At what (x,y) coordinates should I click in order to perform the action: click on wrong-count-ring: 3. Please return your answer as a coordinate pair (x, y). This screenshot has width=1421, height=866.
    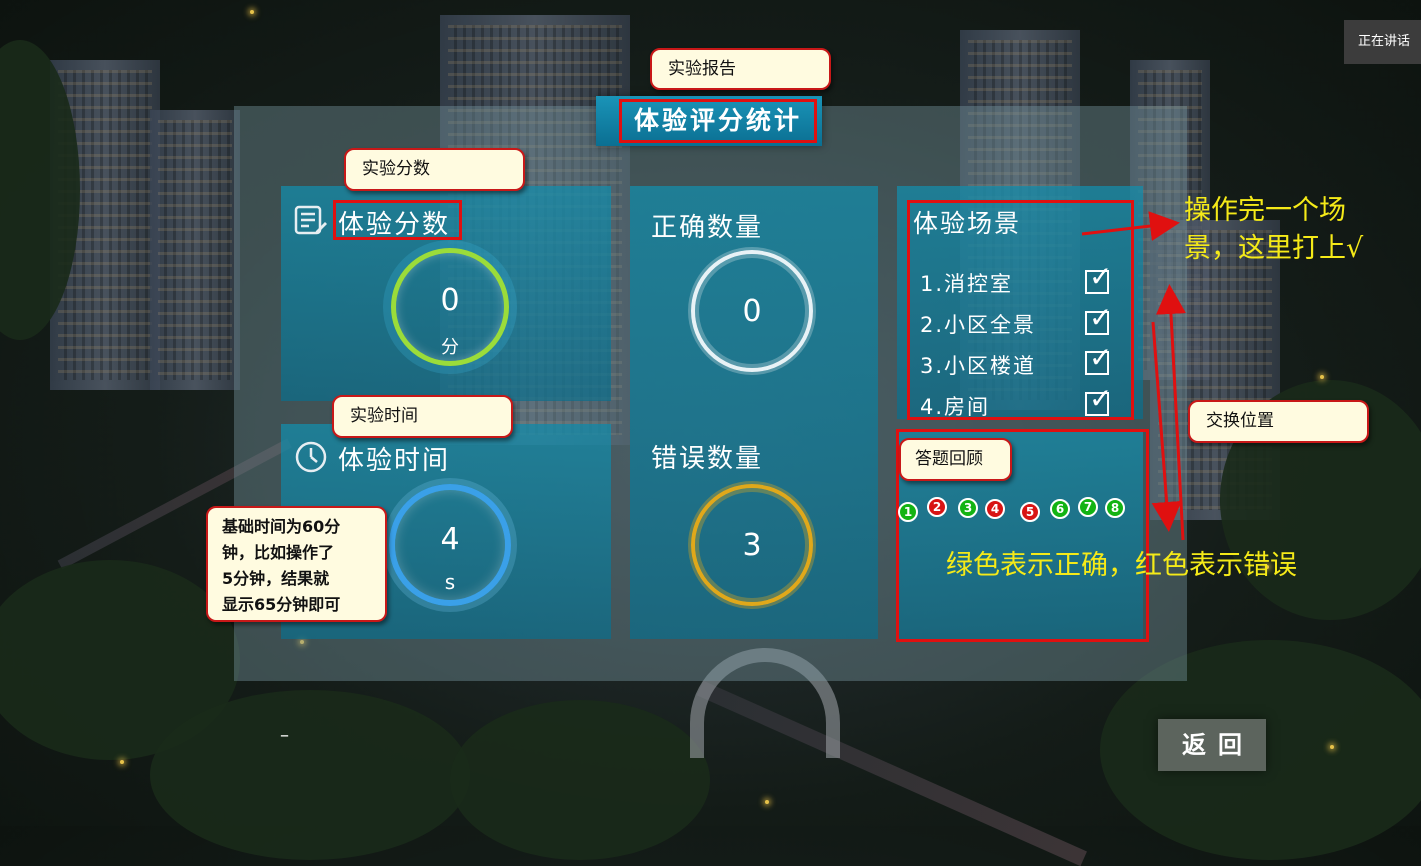
    Looking at the image, I should click on (752, 545).